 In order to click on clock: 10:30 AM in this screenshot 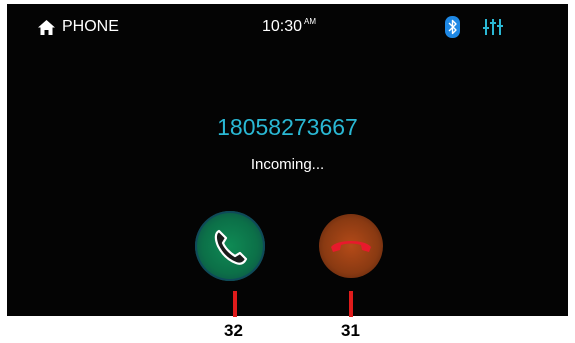, I will do `click(289, 26)`.